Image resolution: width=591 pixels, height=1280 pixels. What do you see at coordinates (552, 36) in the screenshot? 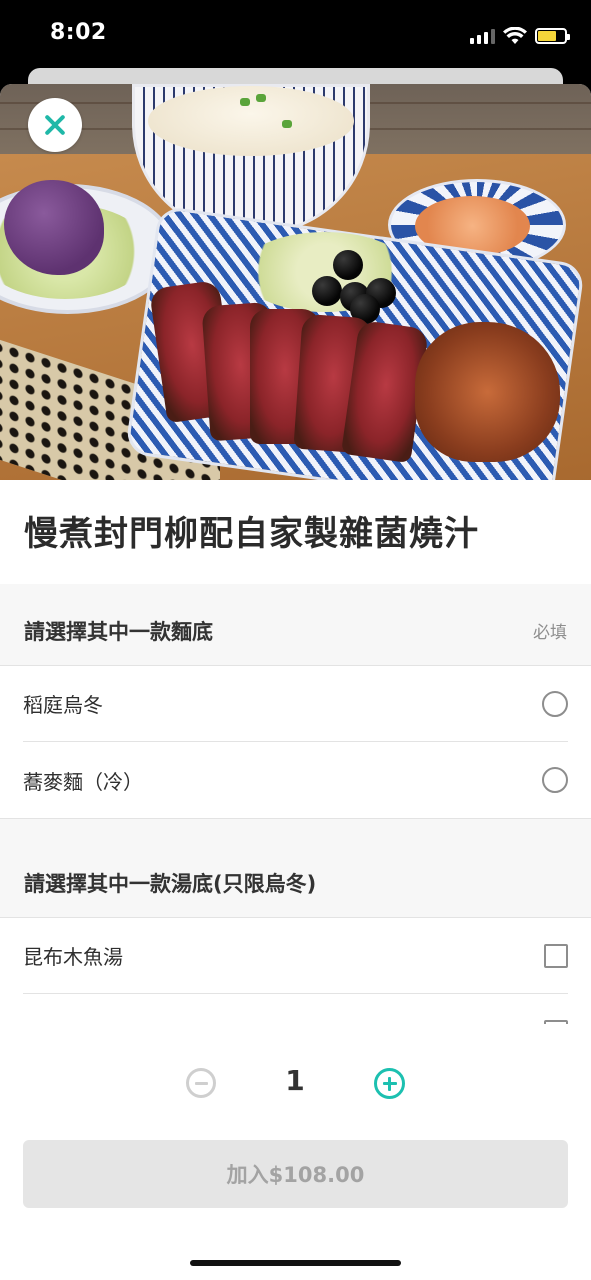
I see `battery-icon` at bounding box center [552, 36].